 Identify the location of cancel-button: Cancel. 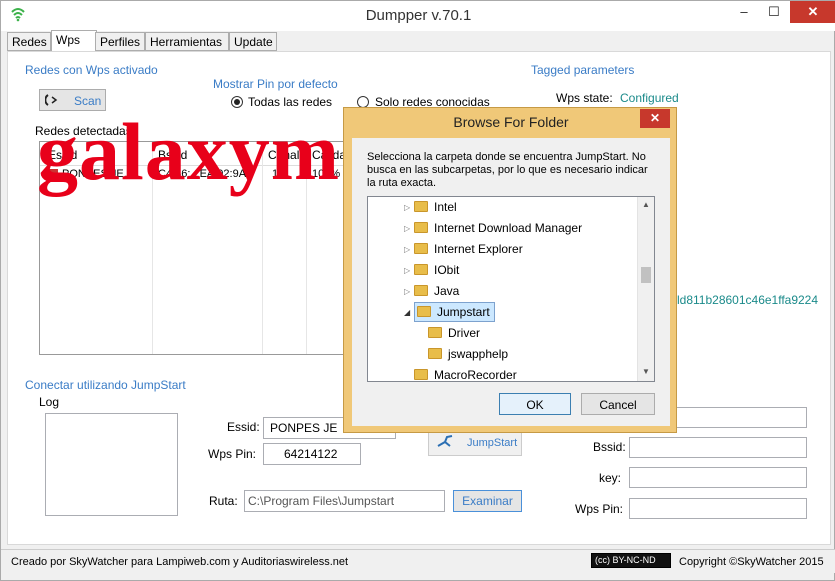
(618, 404).